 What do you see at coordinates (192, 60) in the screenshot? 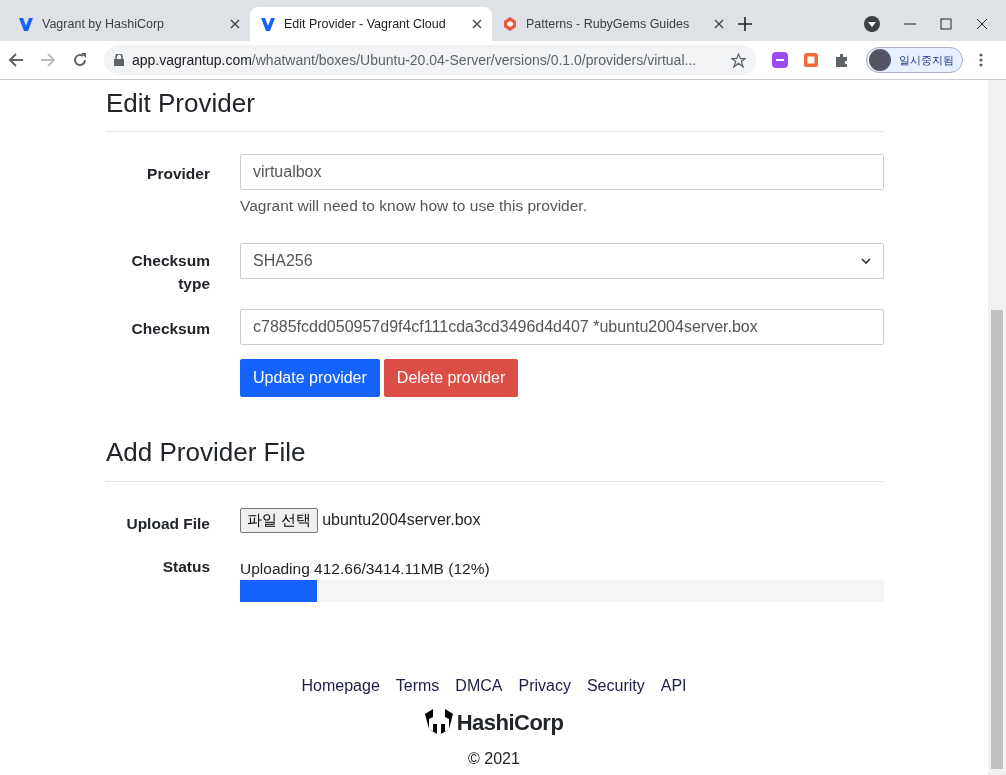
I see `url-host: app.vagrantup.com` at bounding box center [192, 60].